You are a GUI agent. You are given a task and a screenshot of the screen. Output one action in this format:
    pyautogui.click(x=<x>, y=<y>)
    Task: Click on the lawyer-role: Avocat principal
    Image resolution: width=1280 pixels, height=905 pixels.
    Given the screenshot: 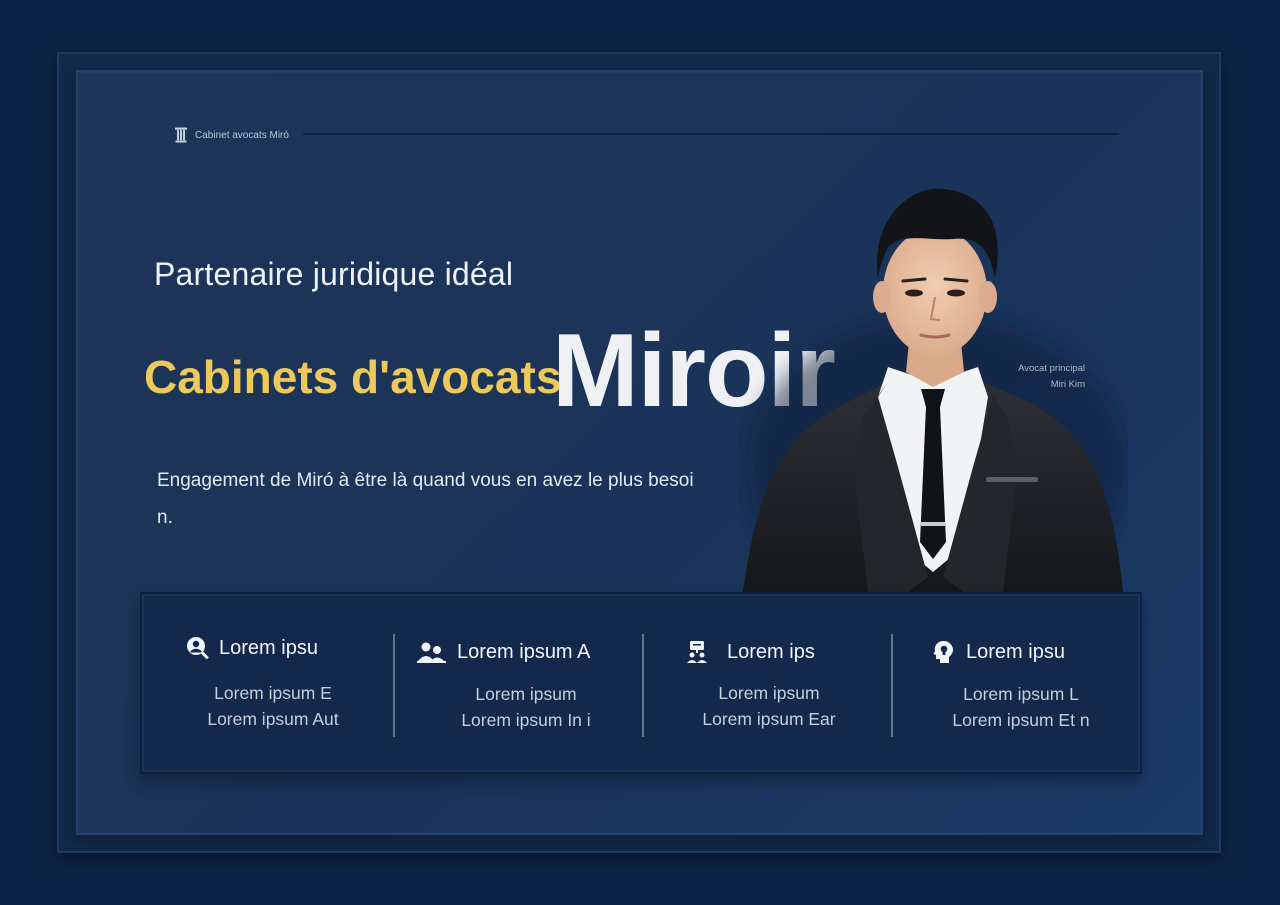 What is the action you would take?
    pyautogui.click(x=1051, y=368)
    